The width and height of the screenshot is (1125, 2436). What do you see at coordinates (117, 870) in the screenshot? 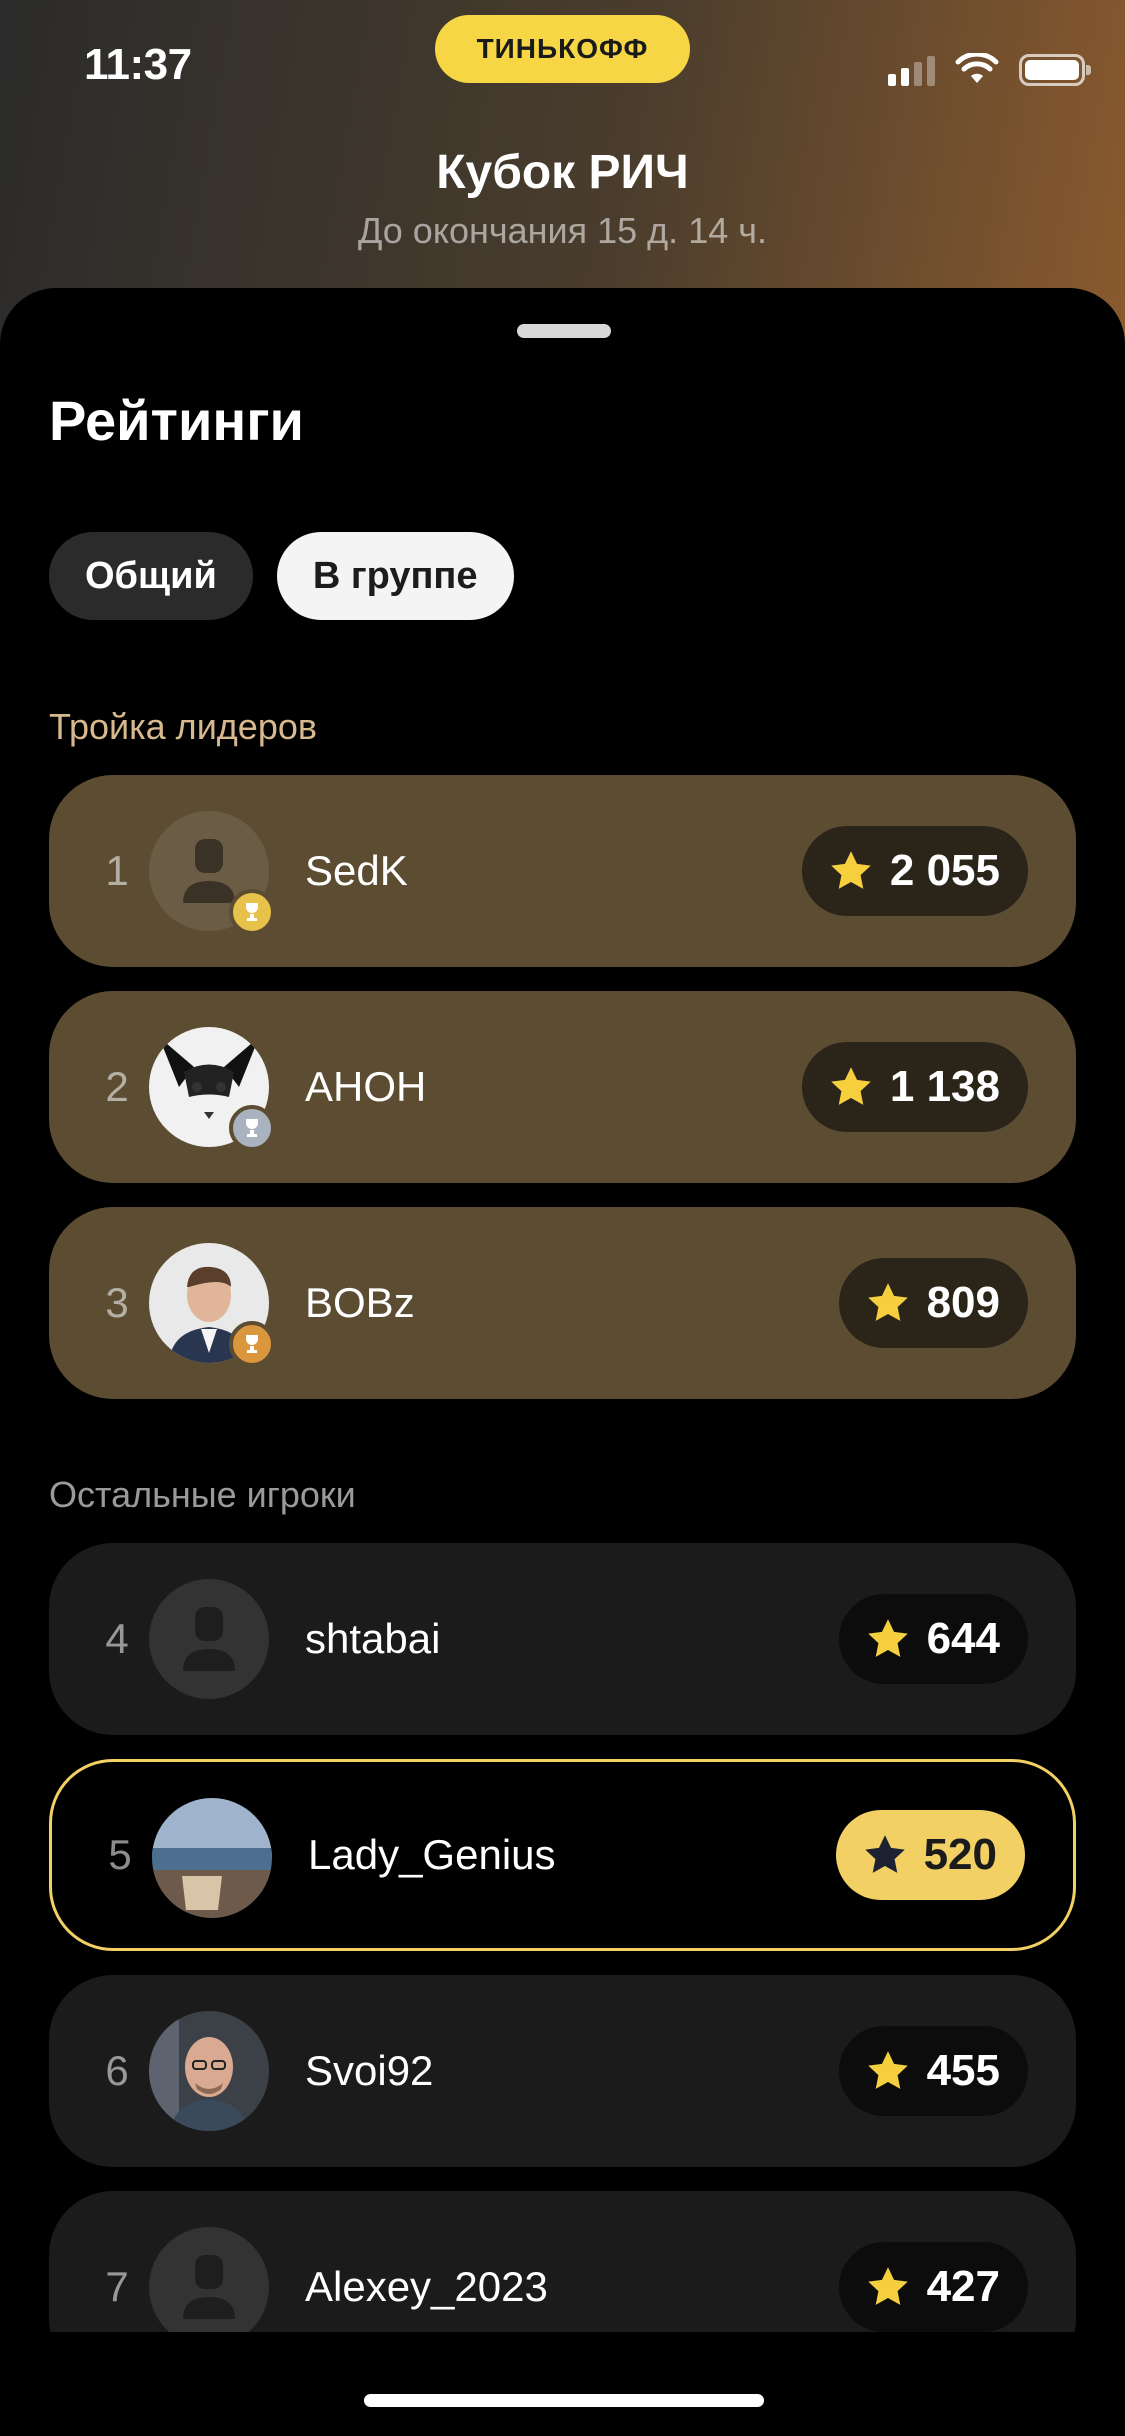
I see `rank: 1` at bounding box center [117, 870].